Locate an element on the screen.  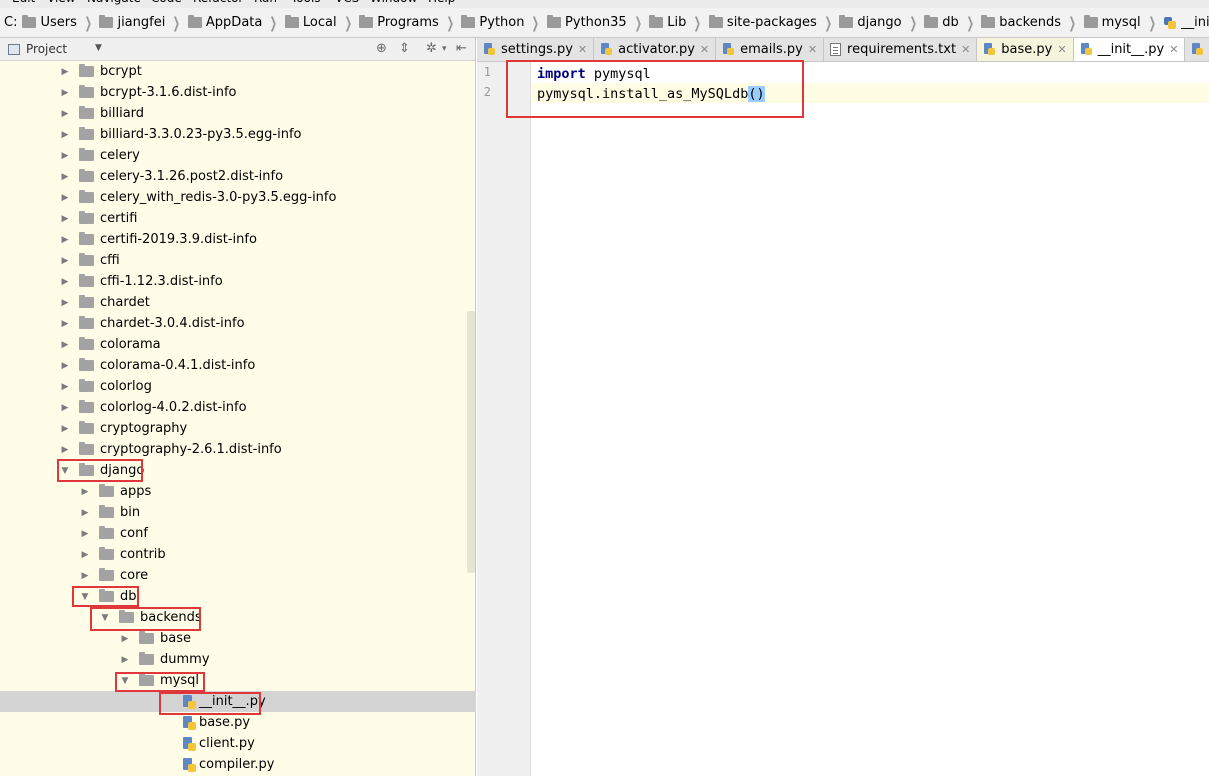
tree-item: ▶ conf is located at coordinates (238, 533).